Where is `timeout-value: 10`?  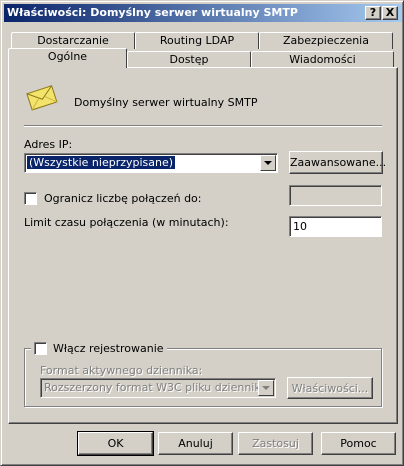
timeout-value: 10 is located at coordinates (300, 226).